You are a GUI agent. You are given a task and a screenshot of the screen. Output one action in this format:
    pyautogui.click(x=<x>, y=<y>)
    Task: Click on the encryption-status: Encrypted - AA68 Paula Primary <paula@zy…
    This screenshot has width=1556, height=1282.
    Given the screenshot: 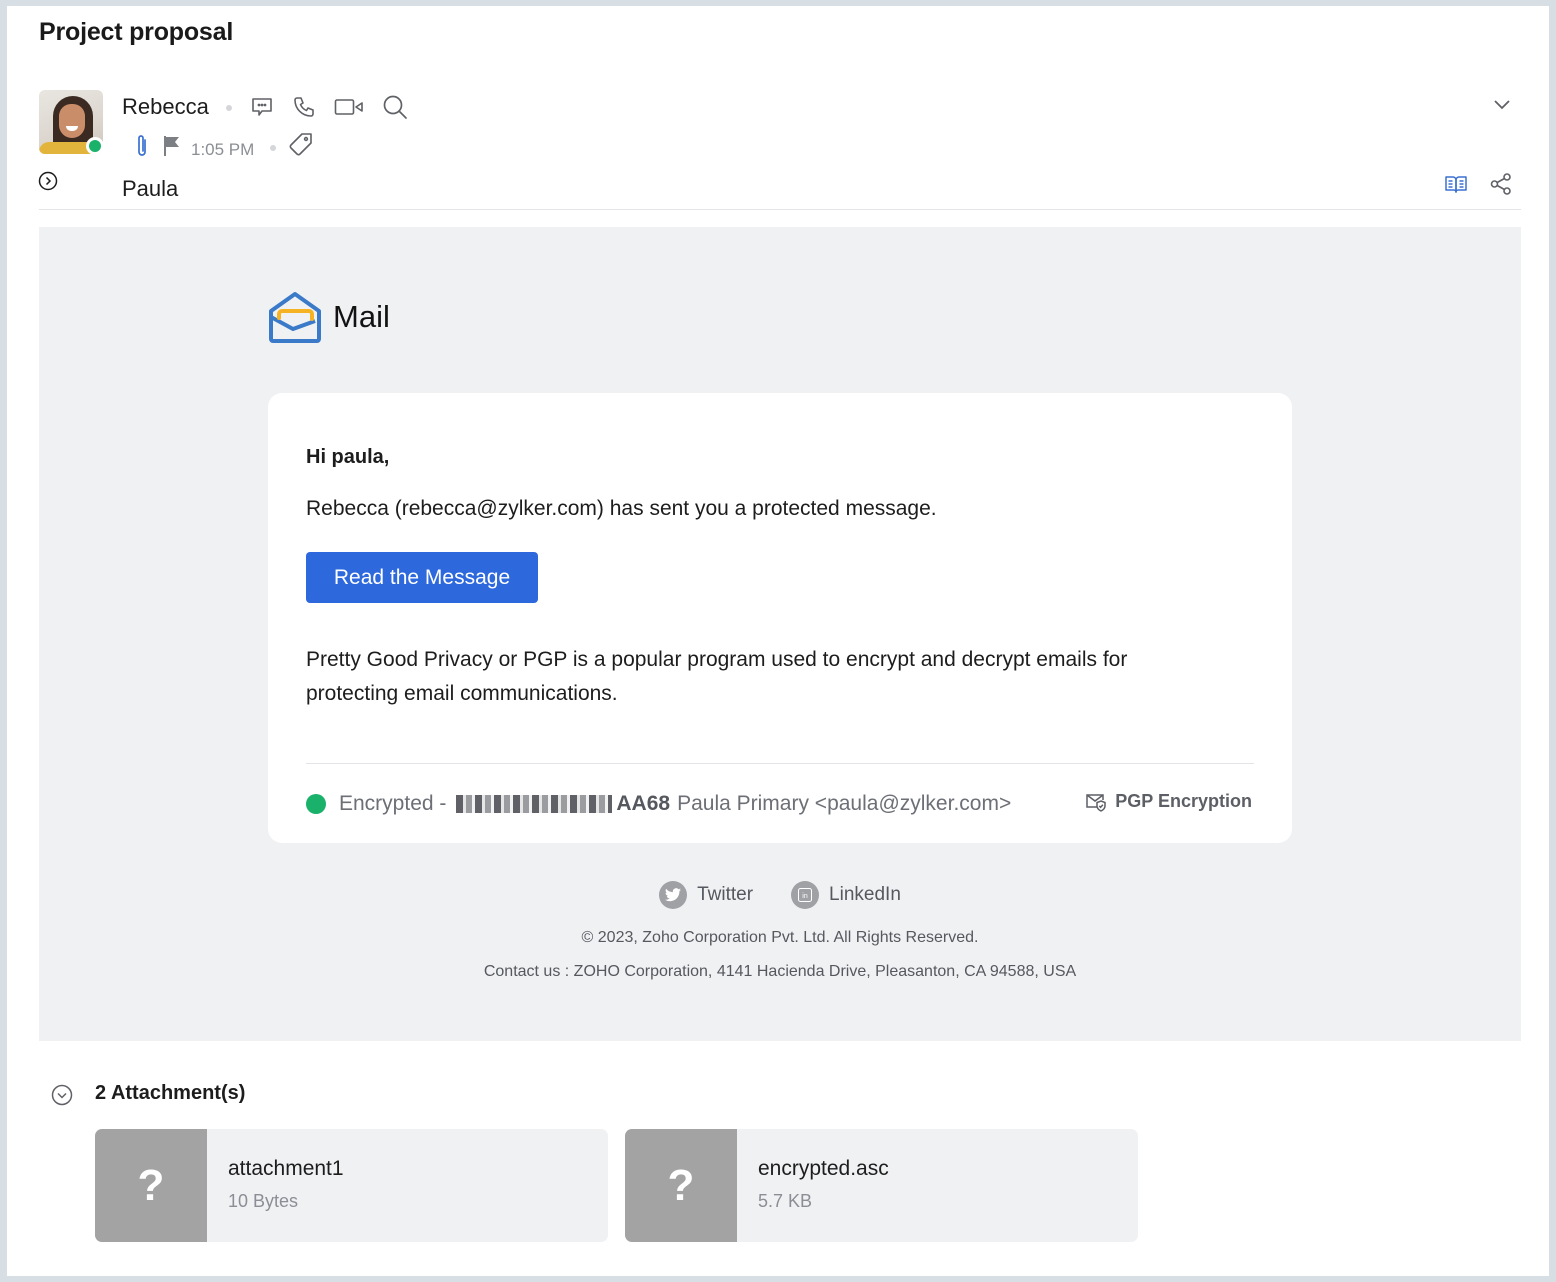 What is the action you would take?
    pyautogui.click(x=658, y=804)
    